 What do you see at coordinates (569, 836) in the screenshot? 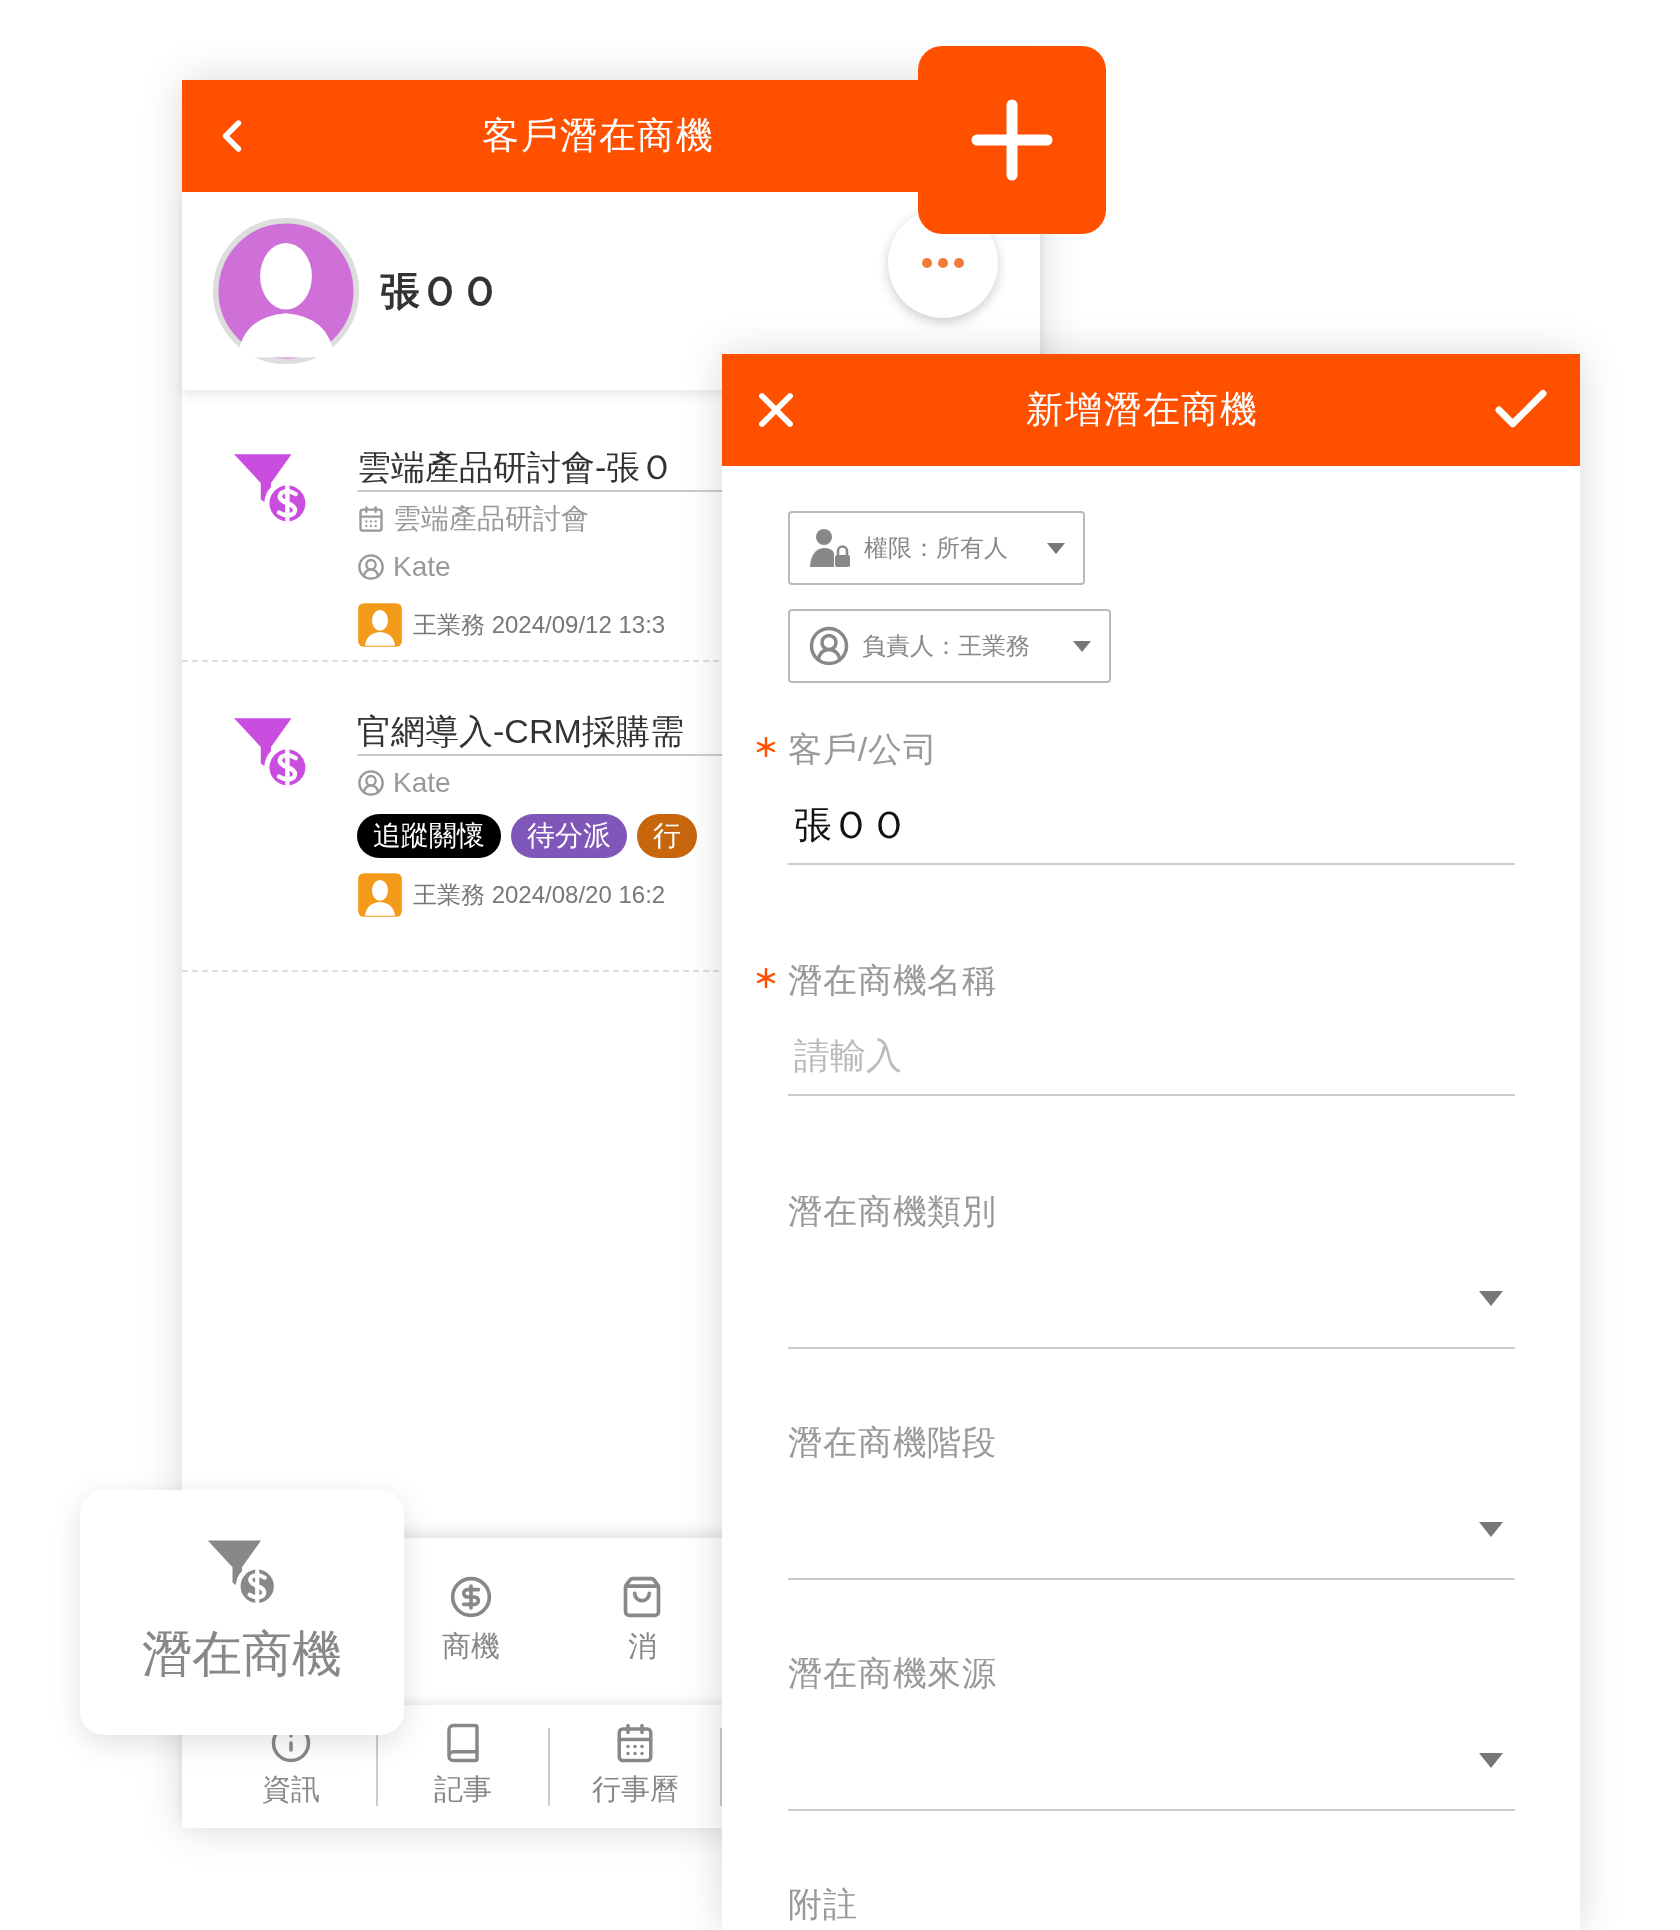
I see `status-tag: 待分派` at bounding box center [569, 836].